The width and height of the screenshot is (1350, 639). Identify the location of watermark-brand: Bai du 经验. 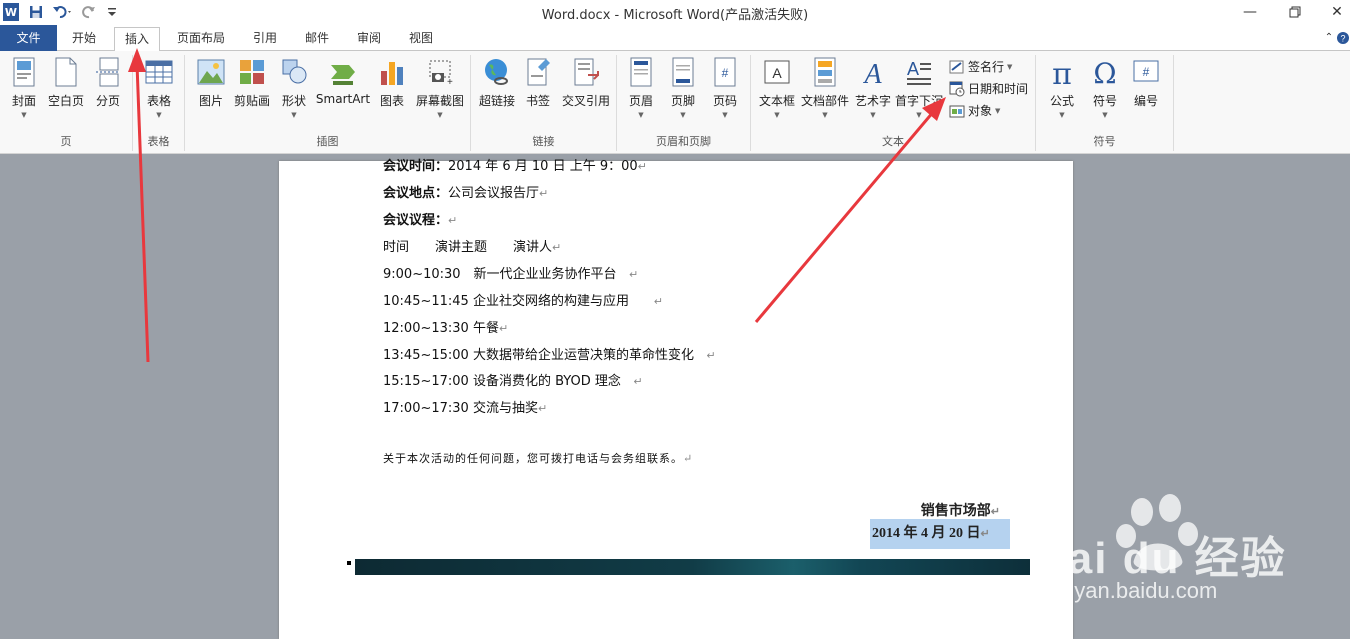
(1160, 558).